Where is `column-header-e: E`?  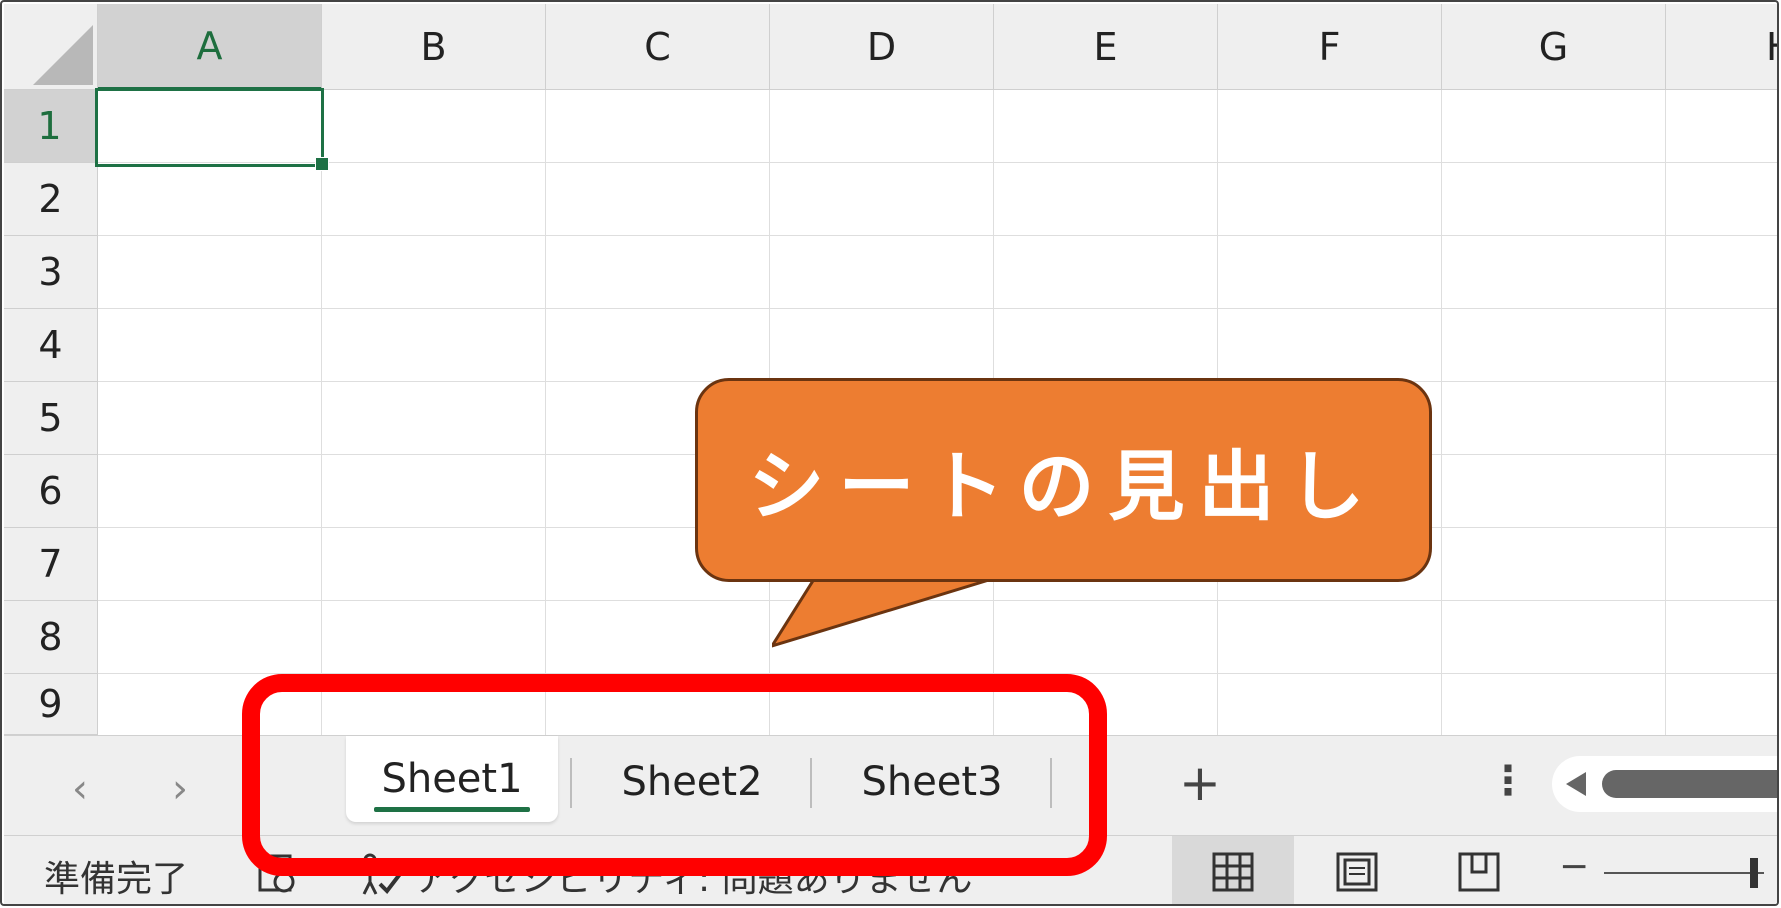 column-header-e: E is located at coordinates (1106, 47).